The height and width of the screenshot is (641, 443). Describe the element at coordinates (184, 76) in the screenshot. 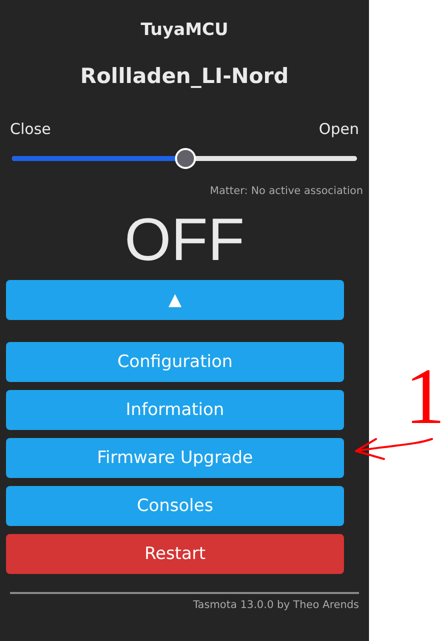

I see `device-name: Rollladen_LI-Nord` at that location.